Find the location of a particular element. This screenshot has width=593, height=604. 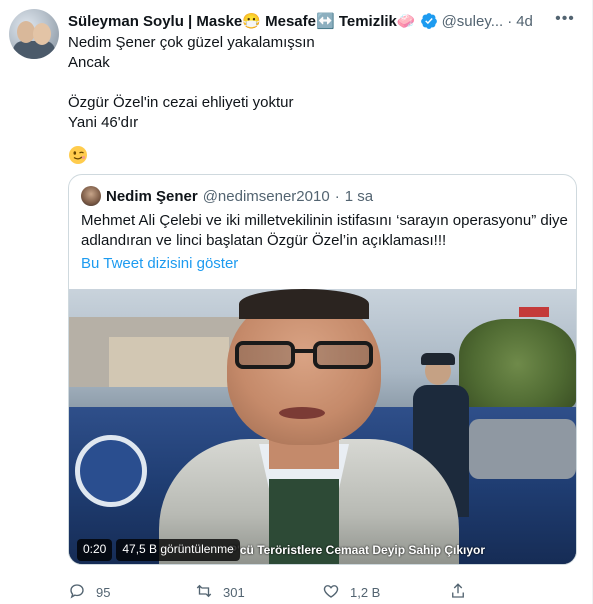

retweet-button: 301 is located at coordinates (258, 592).